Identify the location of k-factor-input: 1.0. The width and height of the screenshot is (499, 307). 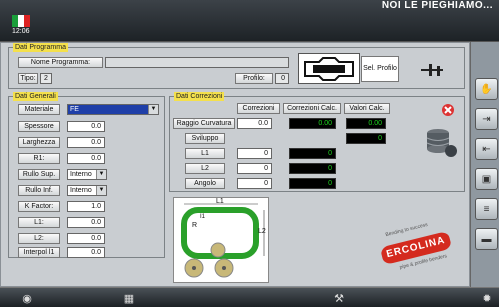
(86, 206).